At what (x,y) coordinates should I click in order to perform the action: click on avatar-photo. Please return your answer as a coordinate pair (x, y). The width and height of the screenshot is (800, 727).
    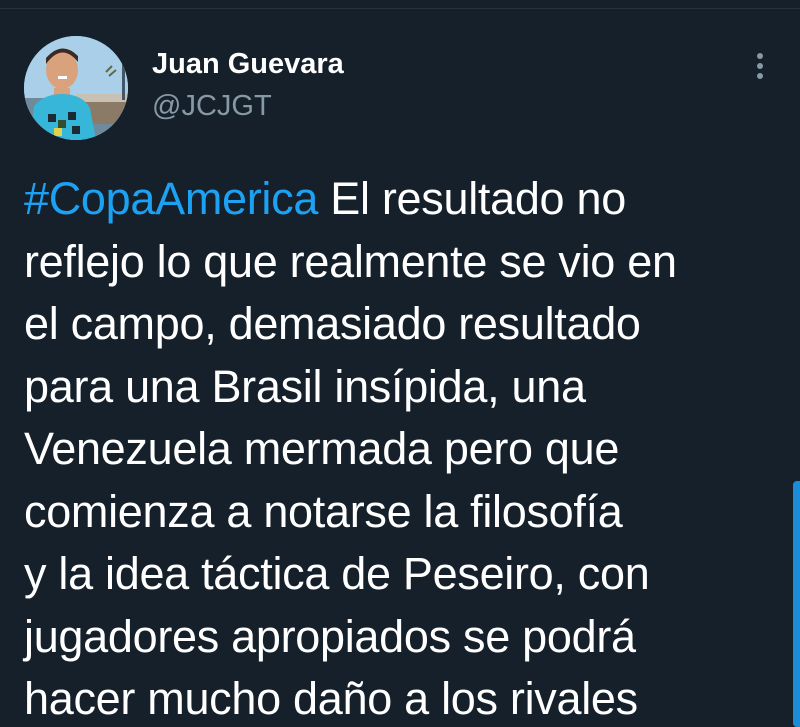
    Looking at the image, I should click on (76, 88).